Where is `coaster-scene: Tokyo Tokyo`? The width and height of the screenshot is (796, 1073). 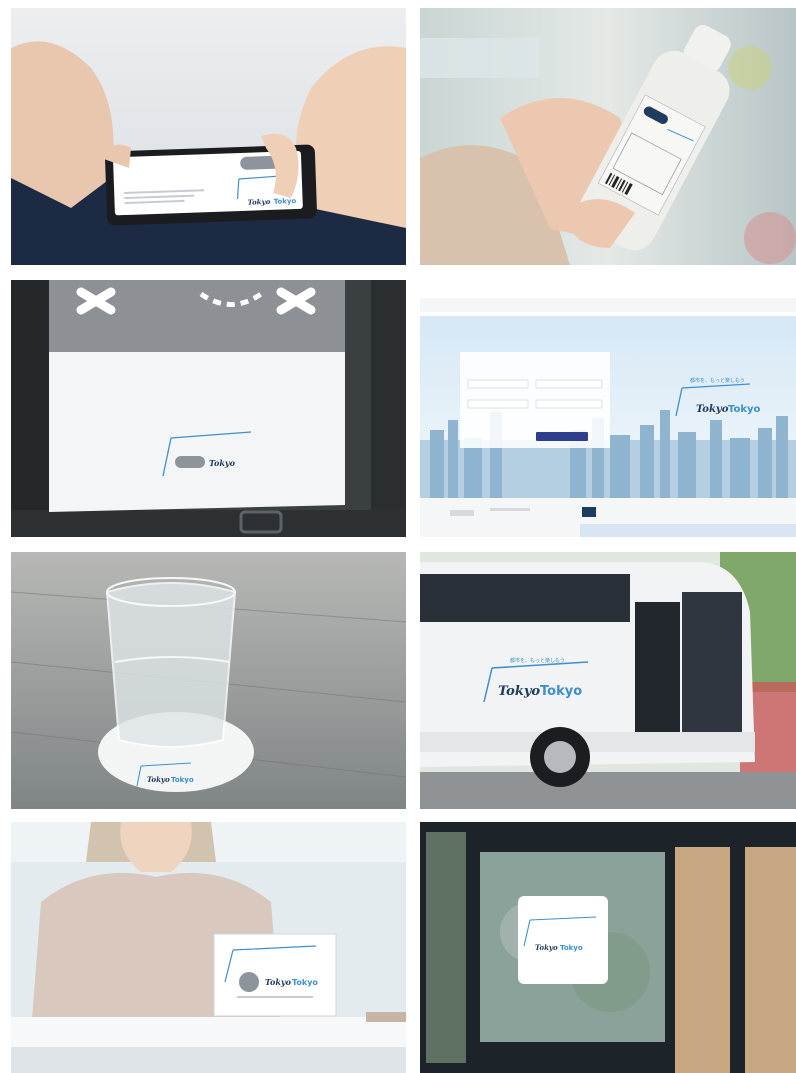
coaster-scene: Tokyo Tokyo is located at coordinates (208, 680).